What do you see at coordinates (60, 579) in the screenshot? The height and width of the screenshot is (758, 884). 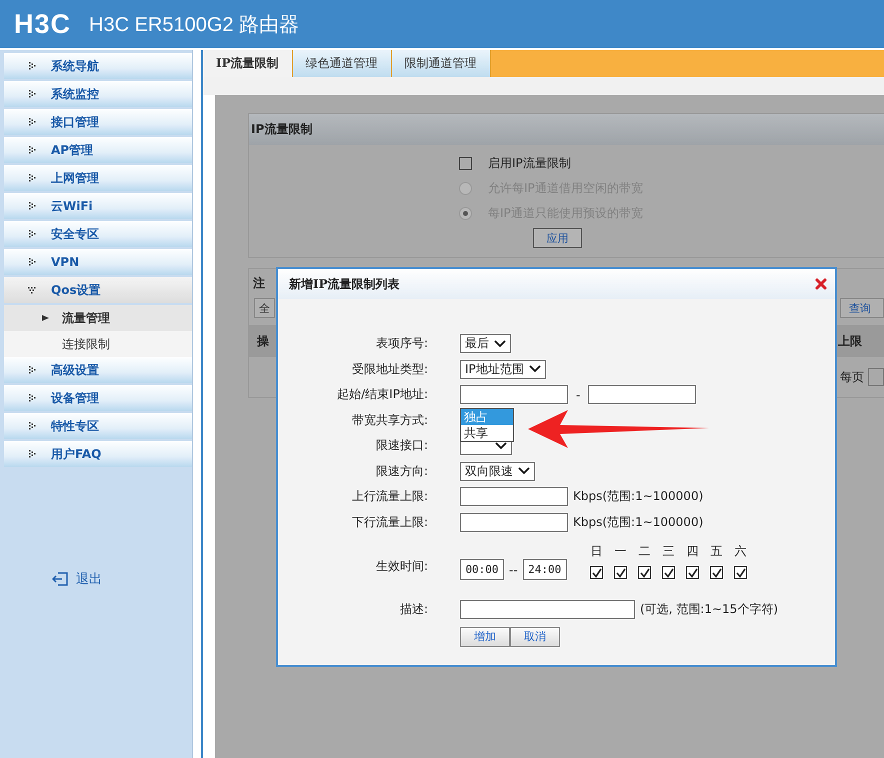 I see `exit-icon` at bounding box center [60, 579].